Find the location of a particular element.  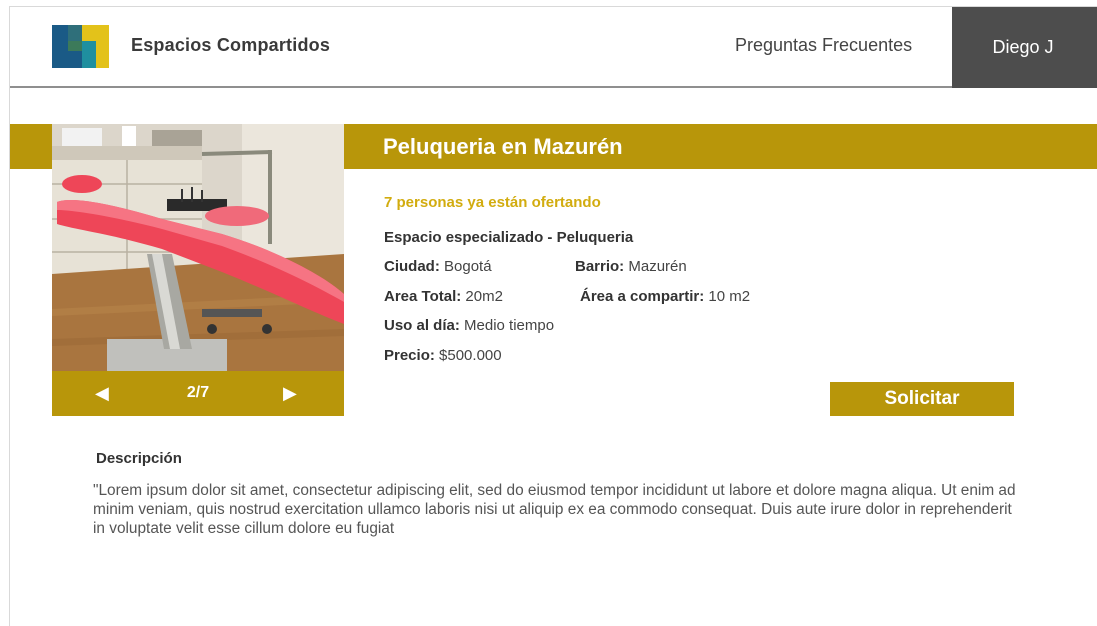

gallery-controls: ◀ 2/7 ▶ is located at coordinates (198, 393).